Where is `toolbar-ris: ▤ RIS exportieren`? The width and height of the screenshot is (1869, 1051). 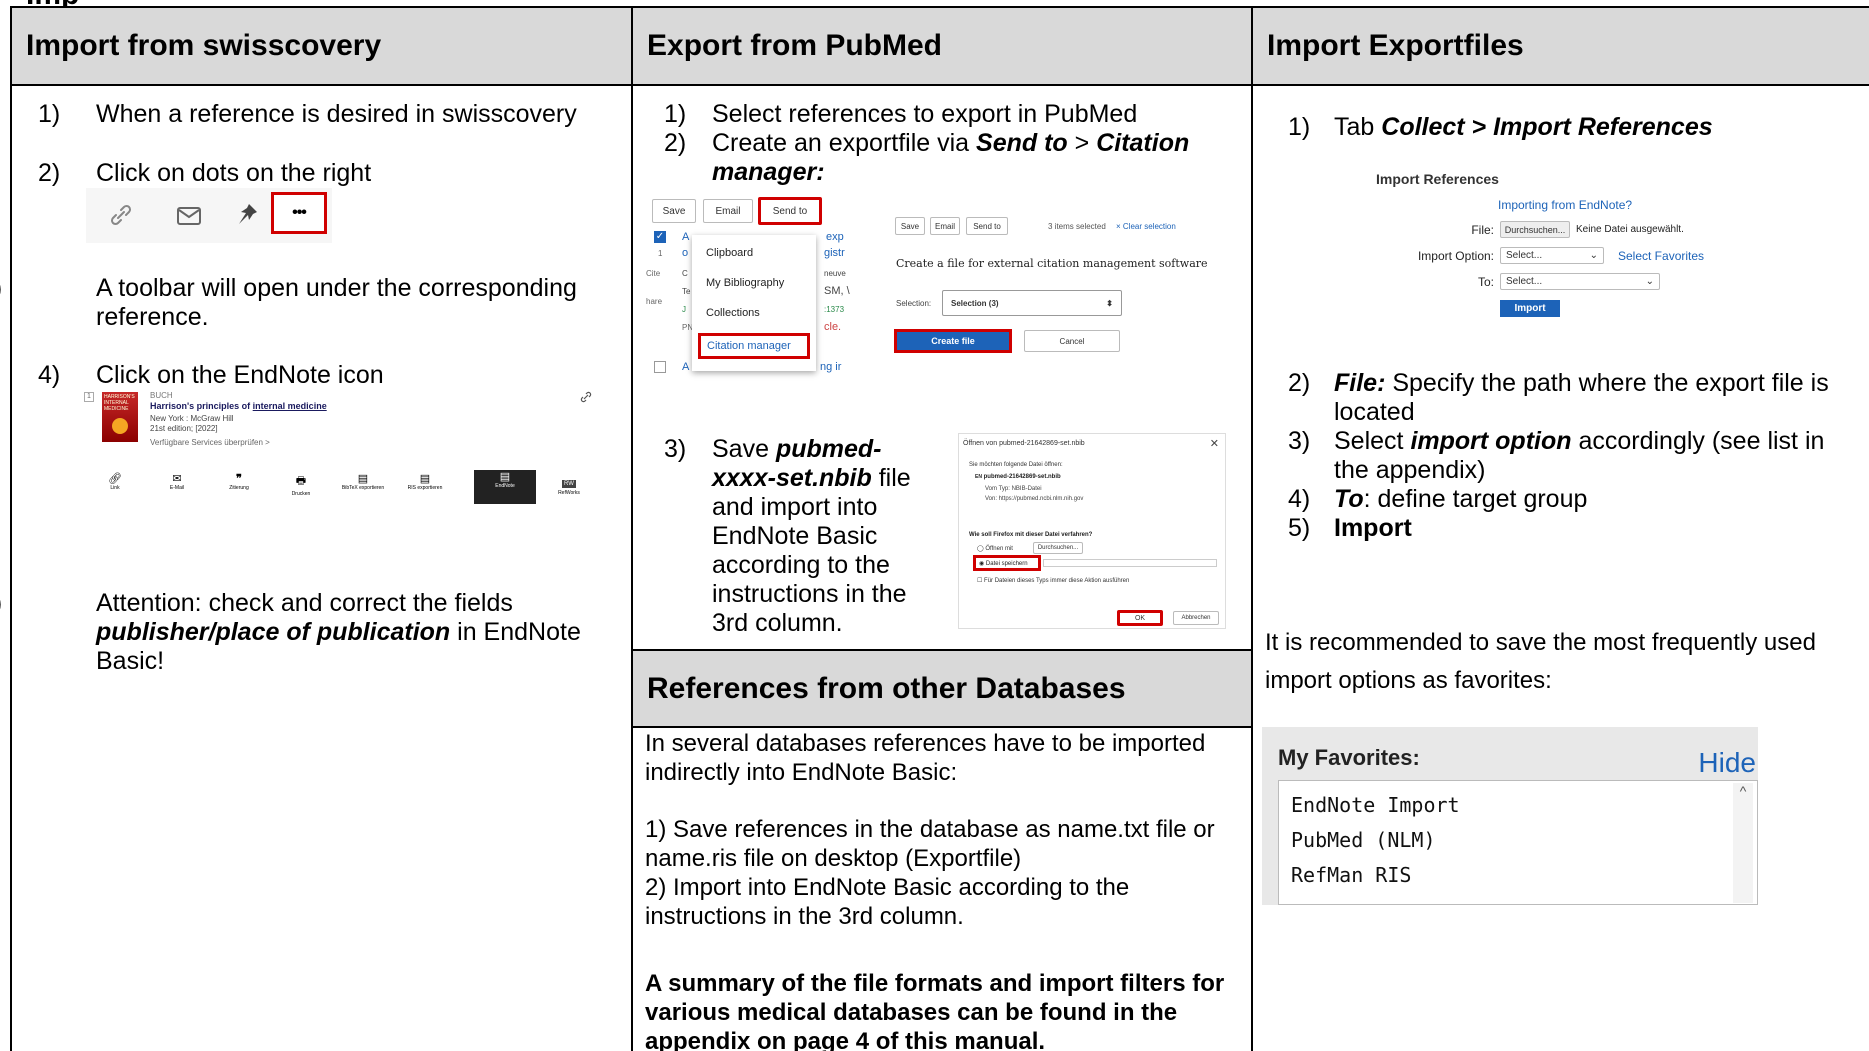
toolbar-ris: ▤ RIS exportieren is located at coordinates (425, 489).